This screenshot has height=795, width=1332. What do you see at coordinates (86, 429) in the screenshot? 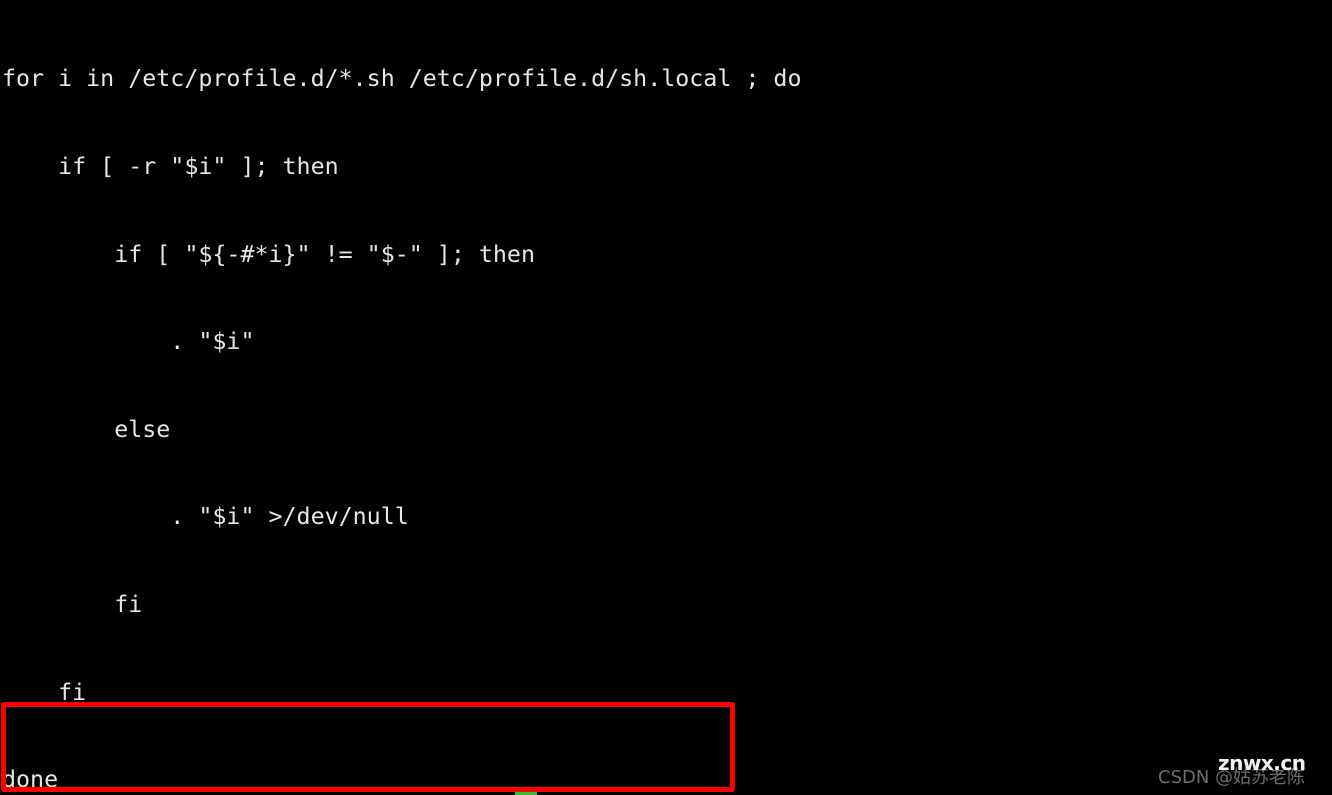
I see `terminal-line: else` at bounding box center [86, 429].